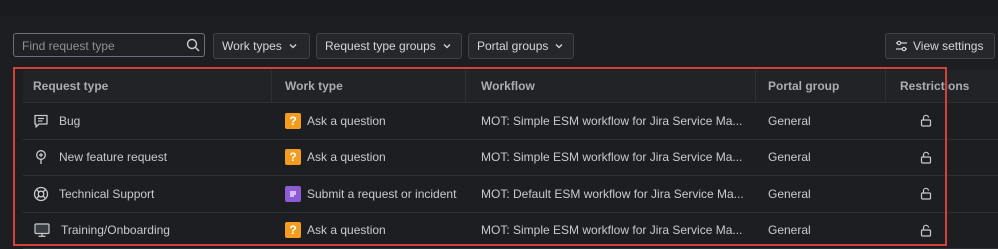  I want to click on portal-groups-label: Portal groups, so click(513, 46).